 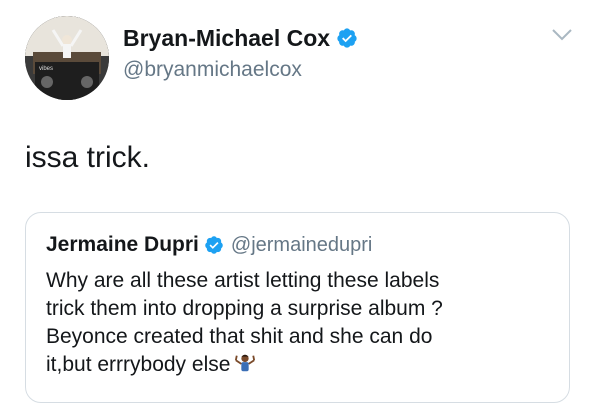 I want to click on quoted-tweet-header: Jermaine Dupri @jermainedupri, so click(x=297, y=245).